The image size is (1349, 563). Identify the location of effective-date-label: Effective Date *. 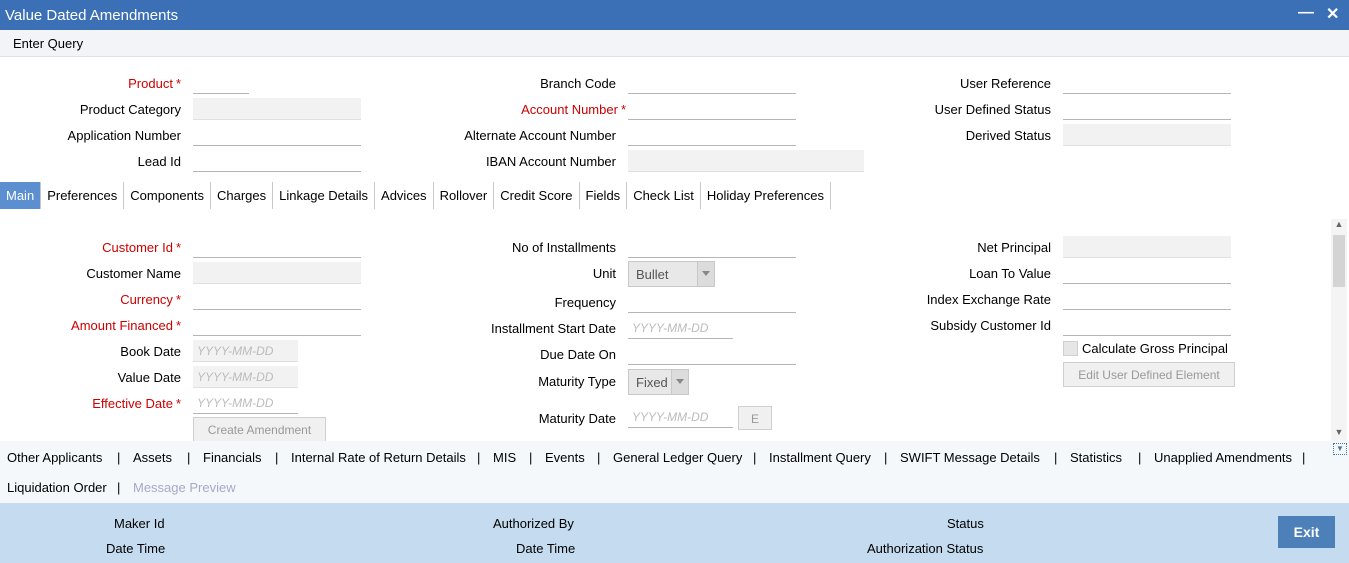
(136, 403).